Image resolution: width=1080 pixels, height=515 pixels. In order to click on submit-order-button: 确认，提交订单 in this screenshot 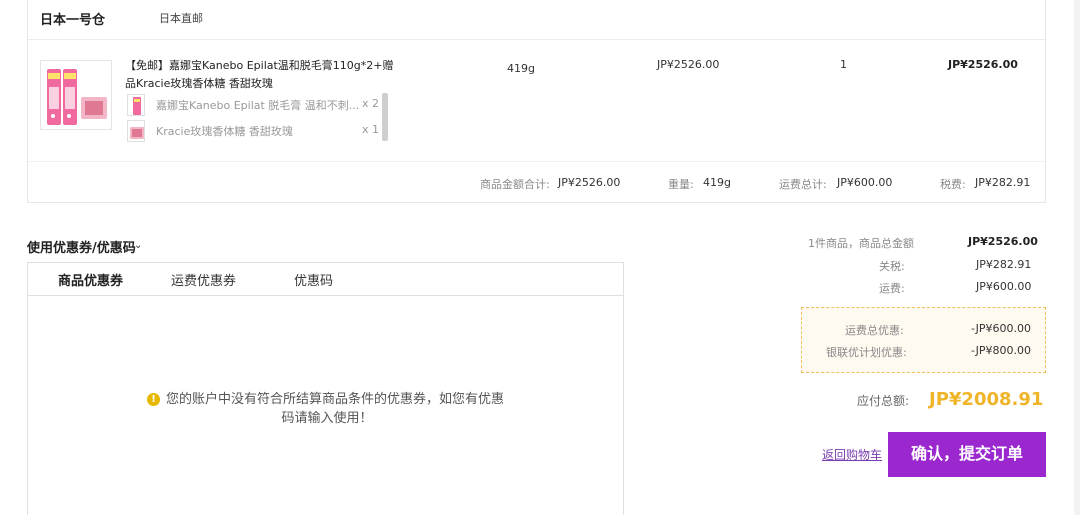, I will do `click(967, 454)`.